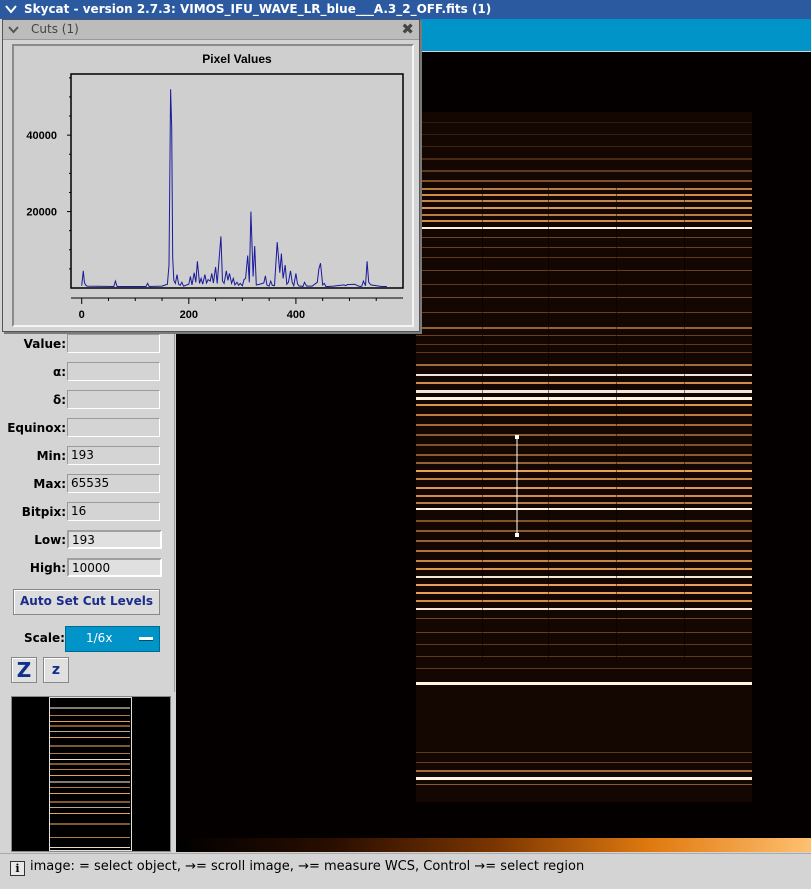 Image resolution: width=811 pixels, height=889 pixels. Describe the element at coordinates (99, 638) in the screenshot. I see `scale-value: 1/6x` at that location.